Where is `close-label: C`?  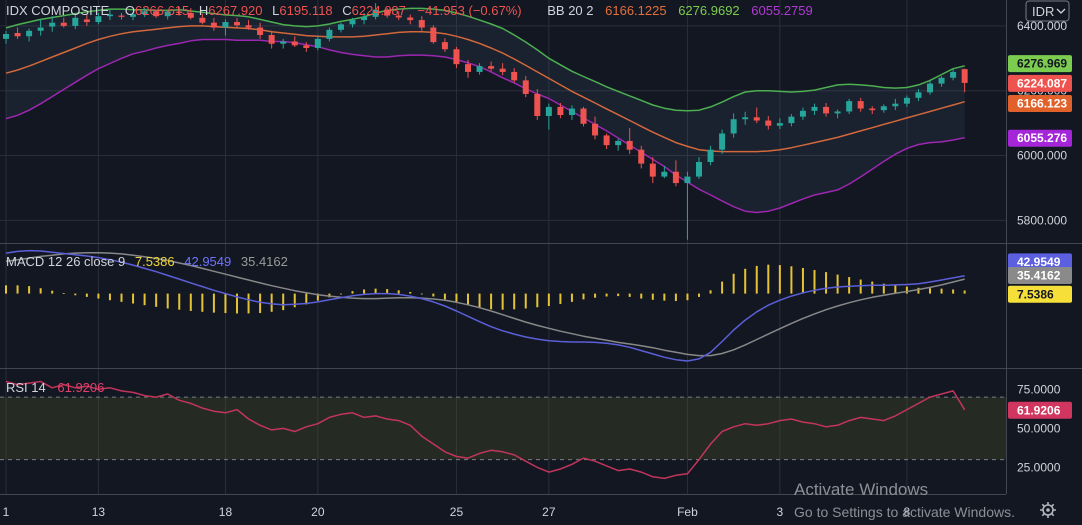
close-label: C is located at coordinates (346, 10).